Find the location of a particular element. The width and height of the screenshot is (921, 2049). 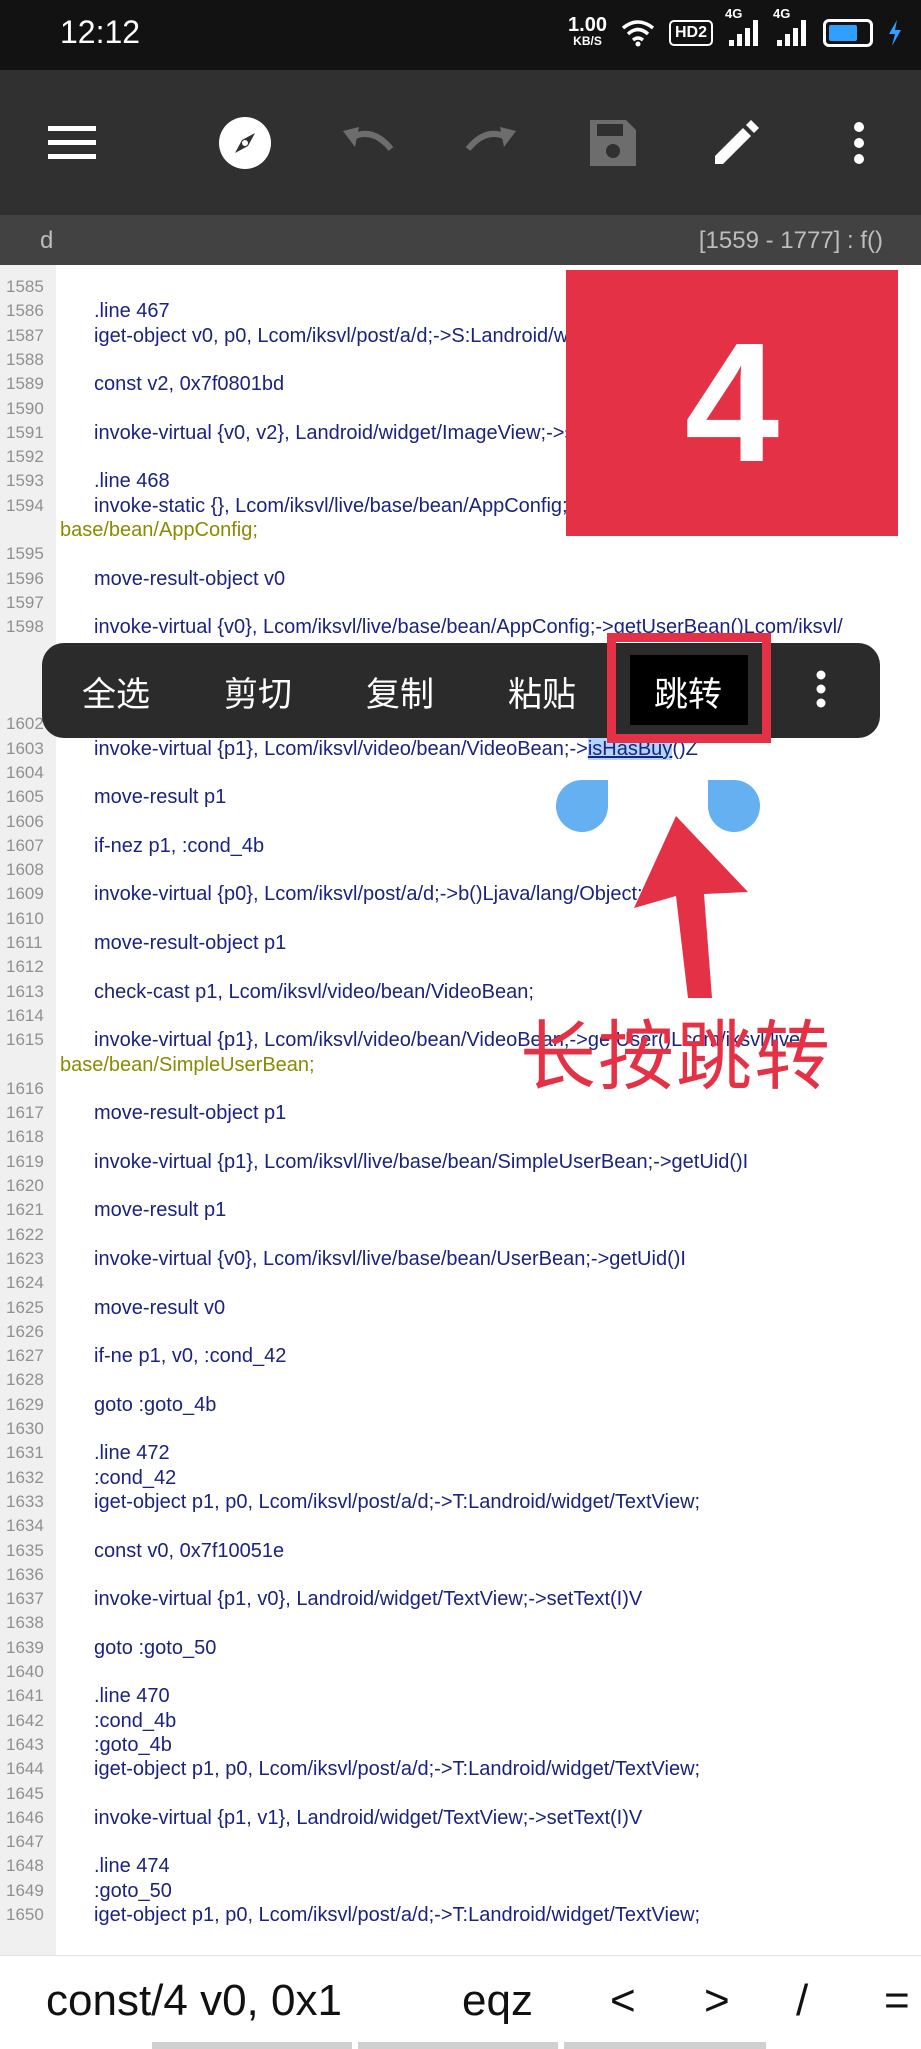

line-number: 1619 is located at coordinates (25, 1161).